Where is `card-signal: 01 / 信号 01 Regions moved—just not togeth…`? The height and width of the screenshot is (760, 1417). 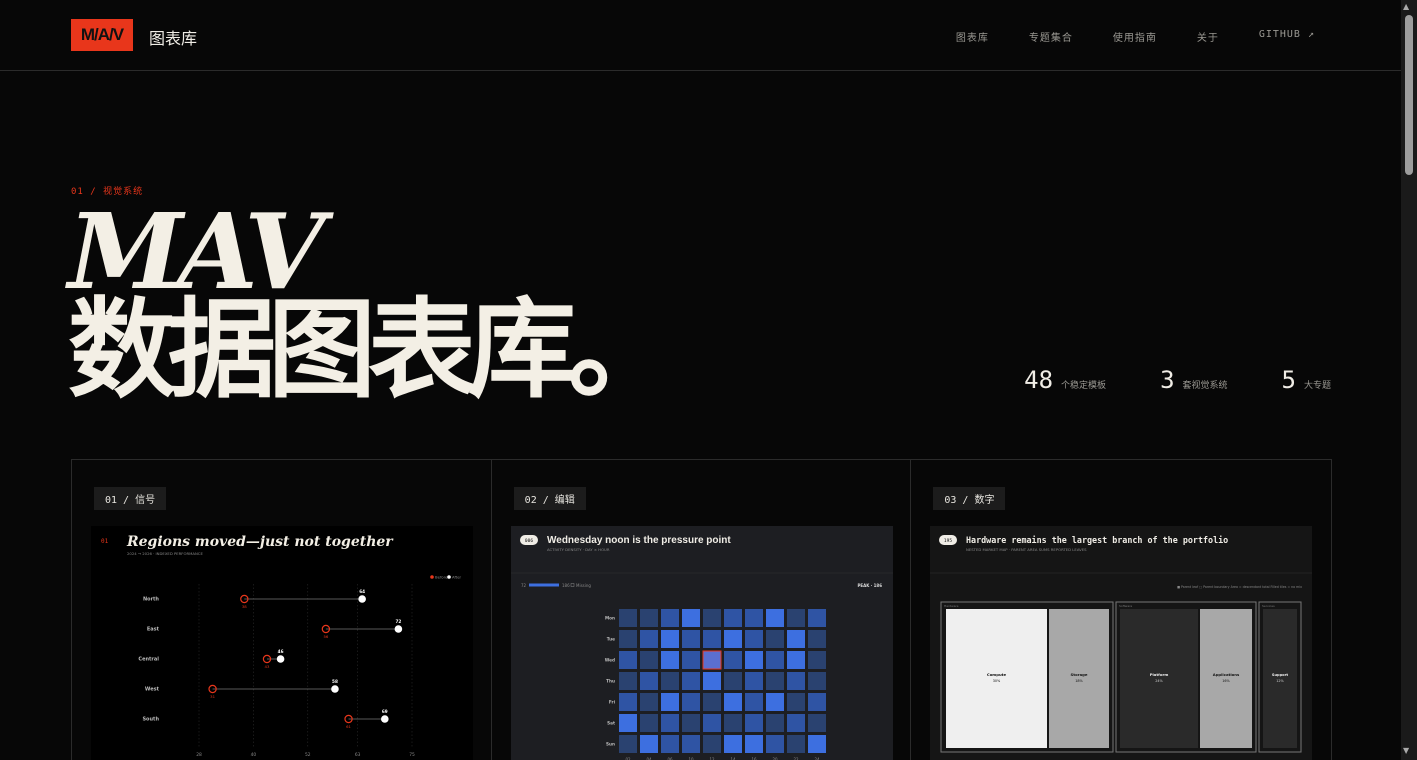
card-signal: 01 / 信号 01 Regions moved—just not togeth… is located at coordinates (282, 610).